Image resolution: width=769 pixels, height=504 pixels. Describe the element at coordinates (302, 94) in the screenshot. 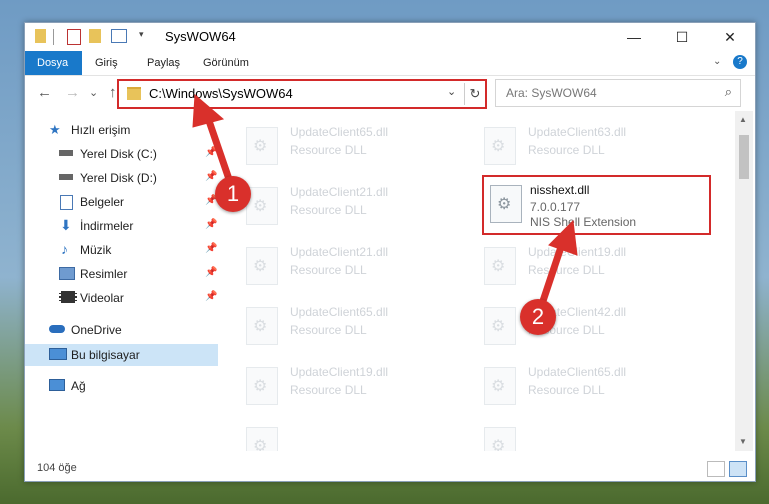

I see `address-bar: C:\Windows\SysWOW64 ⌄ ↻` at that location.